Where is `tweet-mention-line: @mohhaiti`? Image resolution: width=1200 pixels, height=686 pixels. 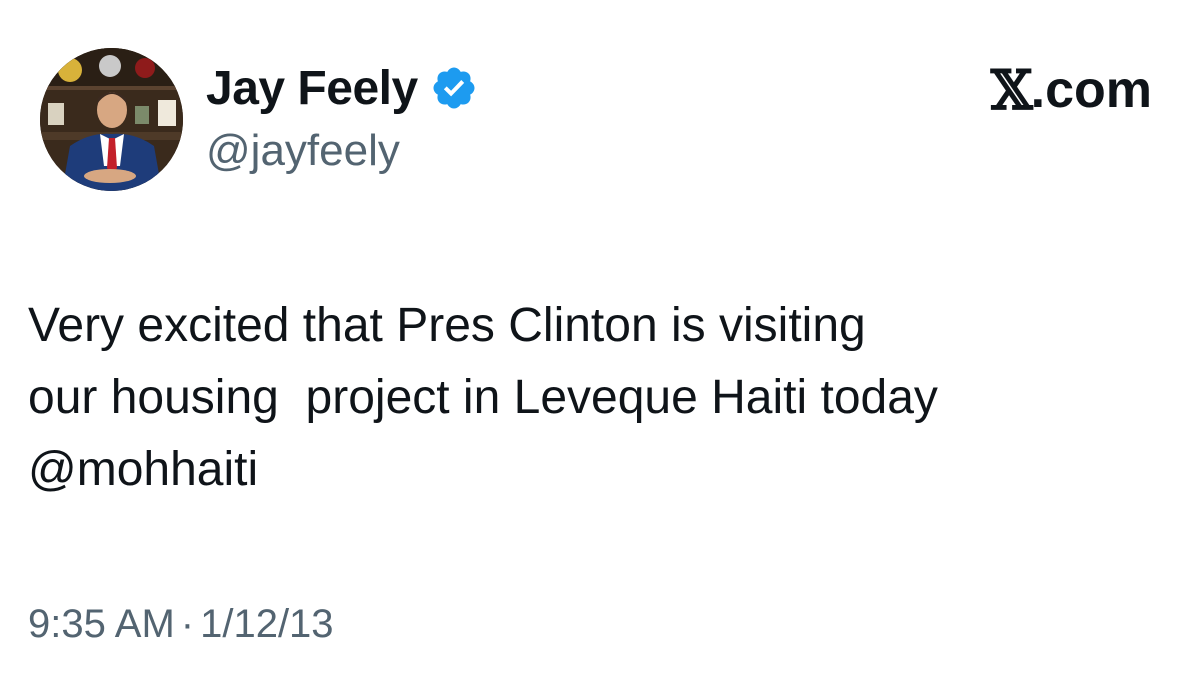 tweet-mention-line: @mohhaiti is located at coordinates (603, 470).